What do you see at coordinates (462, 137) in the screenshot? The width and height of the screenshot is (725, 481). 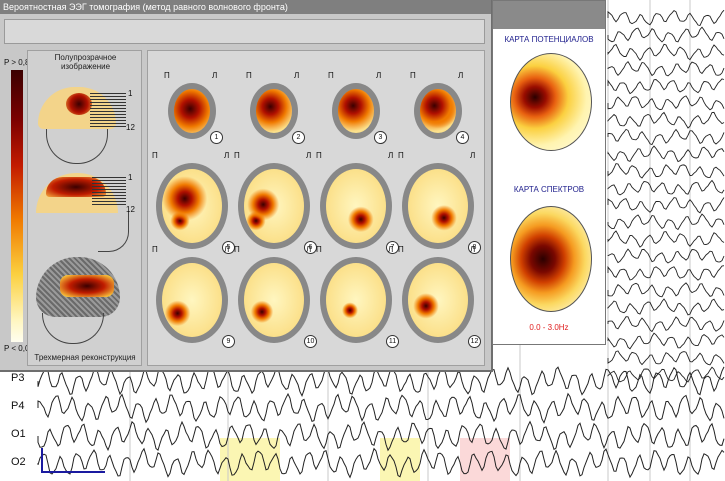 I see `slice-number: 4` at bounding box center [462, 137].